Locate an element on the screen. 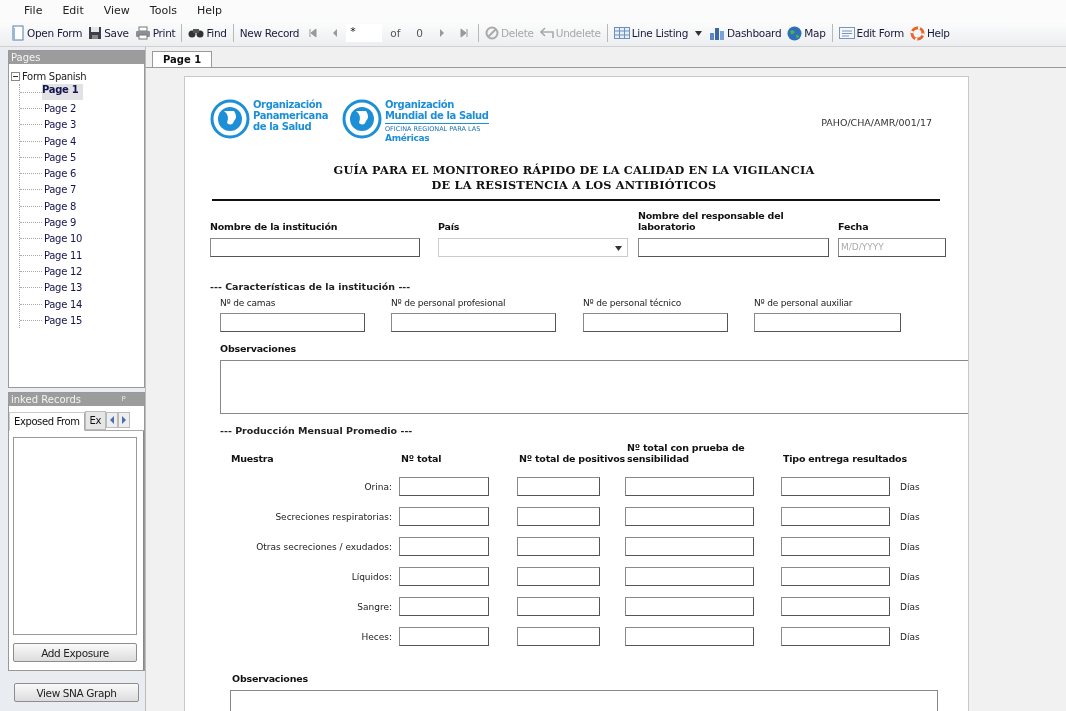 Image resolution: width=1066 pixels, height=711 pixels. add-exposure-button: Add Exposure is located at coordinates (75, 652).